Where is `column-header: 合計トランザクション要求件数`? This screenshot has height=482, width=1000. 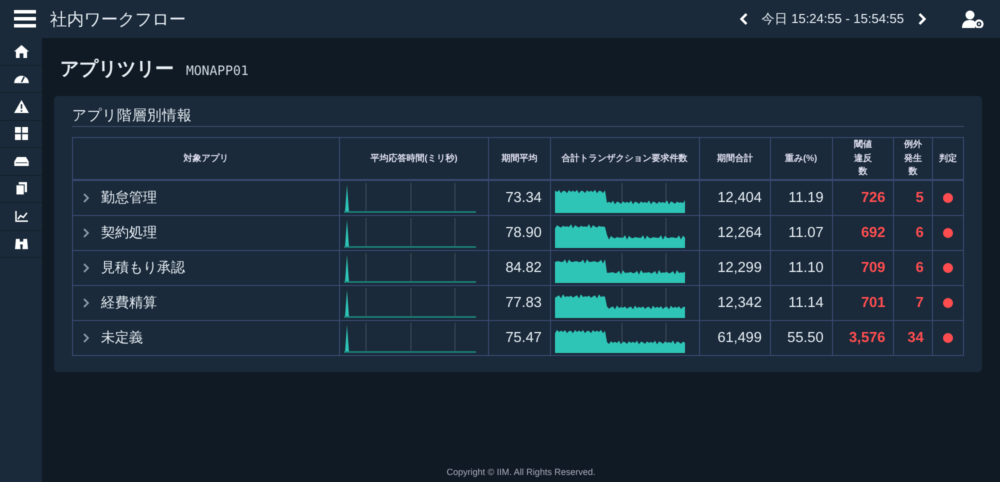
column-header: 合計トランザクション要求件数 is located at coordinates (625, 158).